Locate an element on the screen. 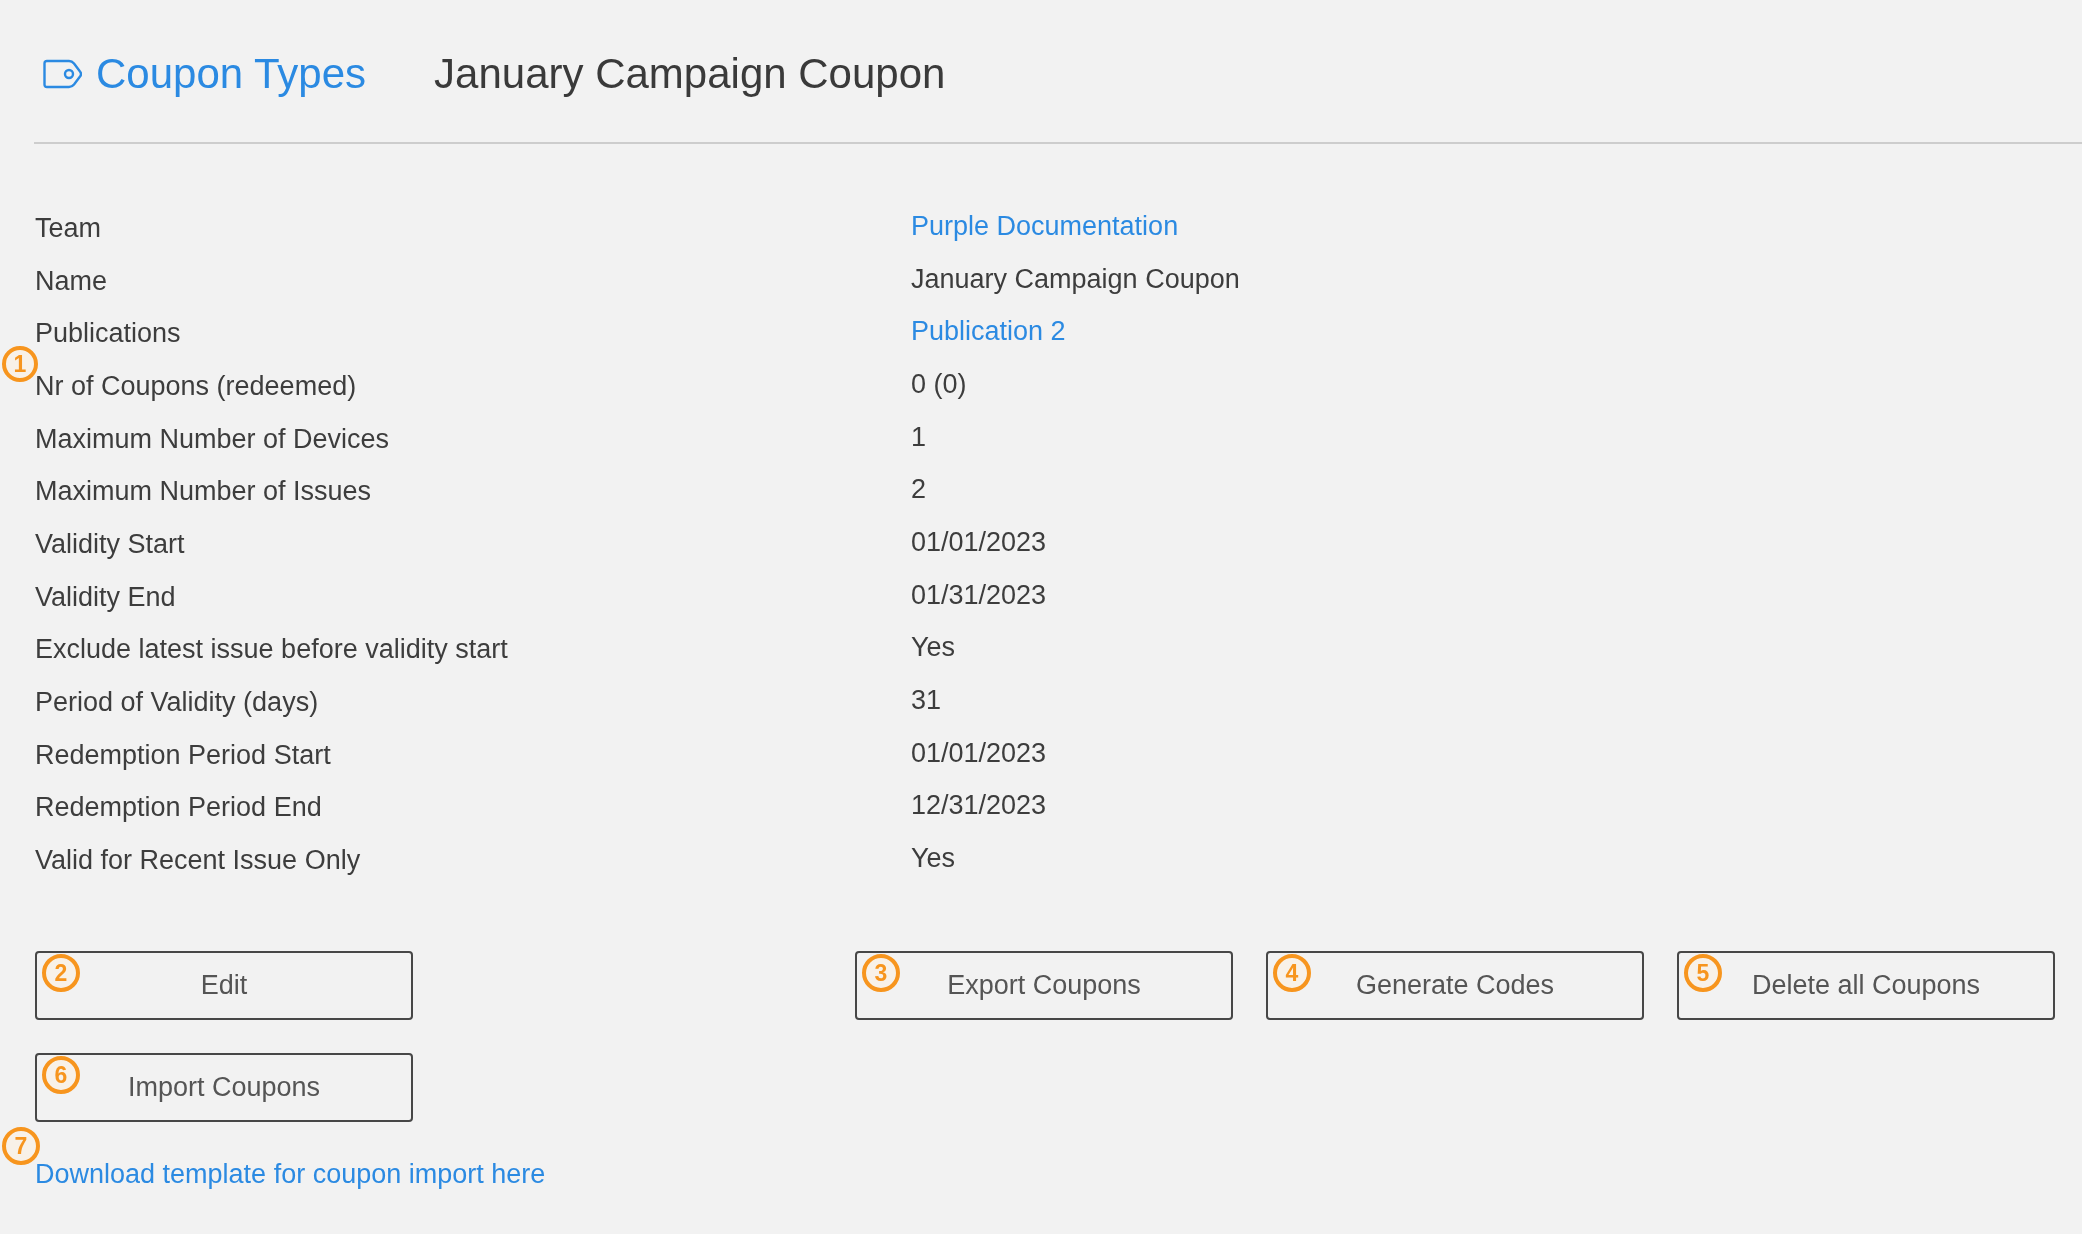 This screenshot has height=1234, width=2082. callout-marker: 3 is located at coordinates (881, 972).